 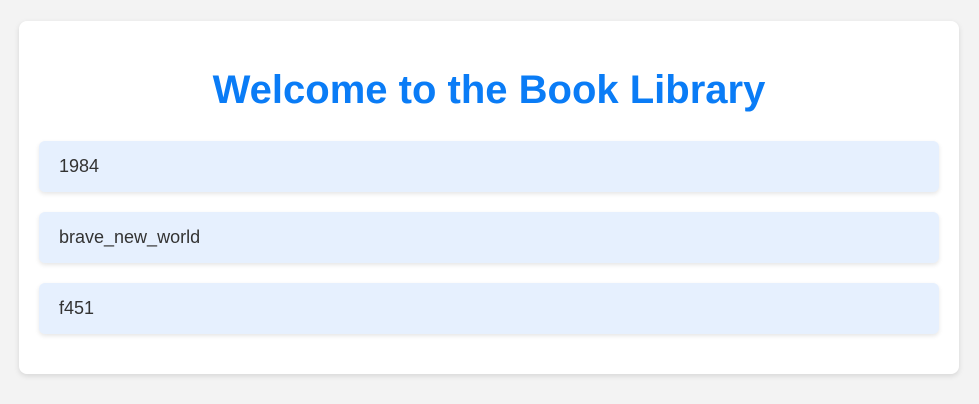 I want to click on book-item-1984: 1984, so click(x=489, y=166).